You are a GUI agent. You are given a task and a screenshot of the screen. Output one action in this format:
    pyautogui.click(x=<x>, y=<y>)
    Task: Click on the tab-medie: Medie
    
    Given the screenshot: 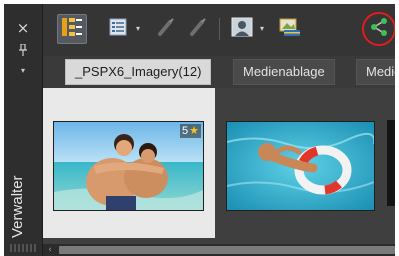 What is the action you would take?
    pyautogui.click(x=375, y=72)
    